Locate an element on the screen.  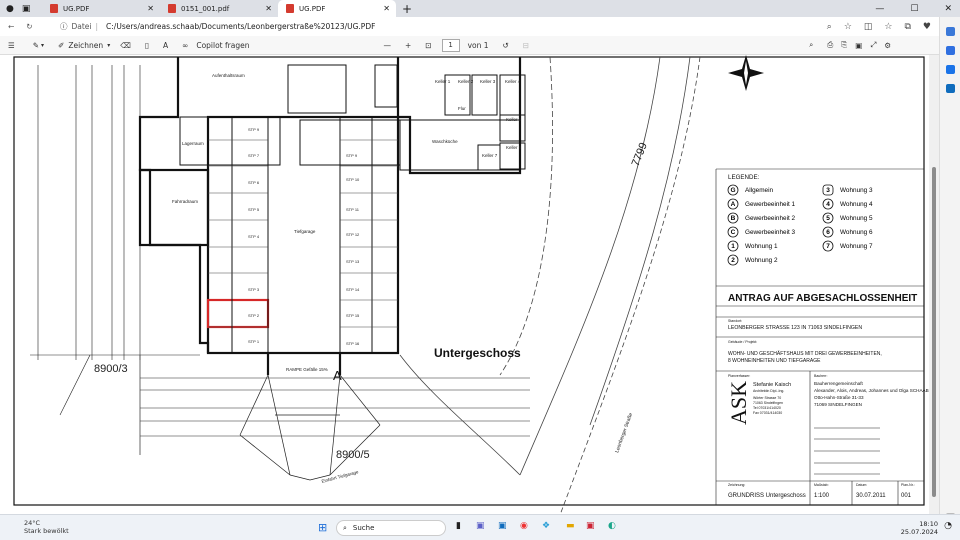
search-icon: ⌕ is located at coordinates (345, 527).